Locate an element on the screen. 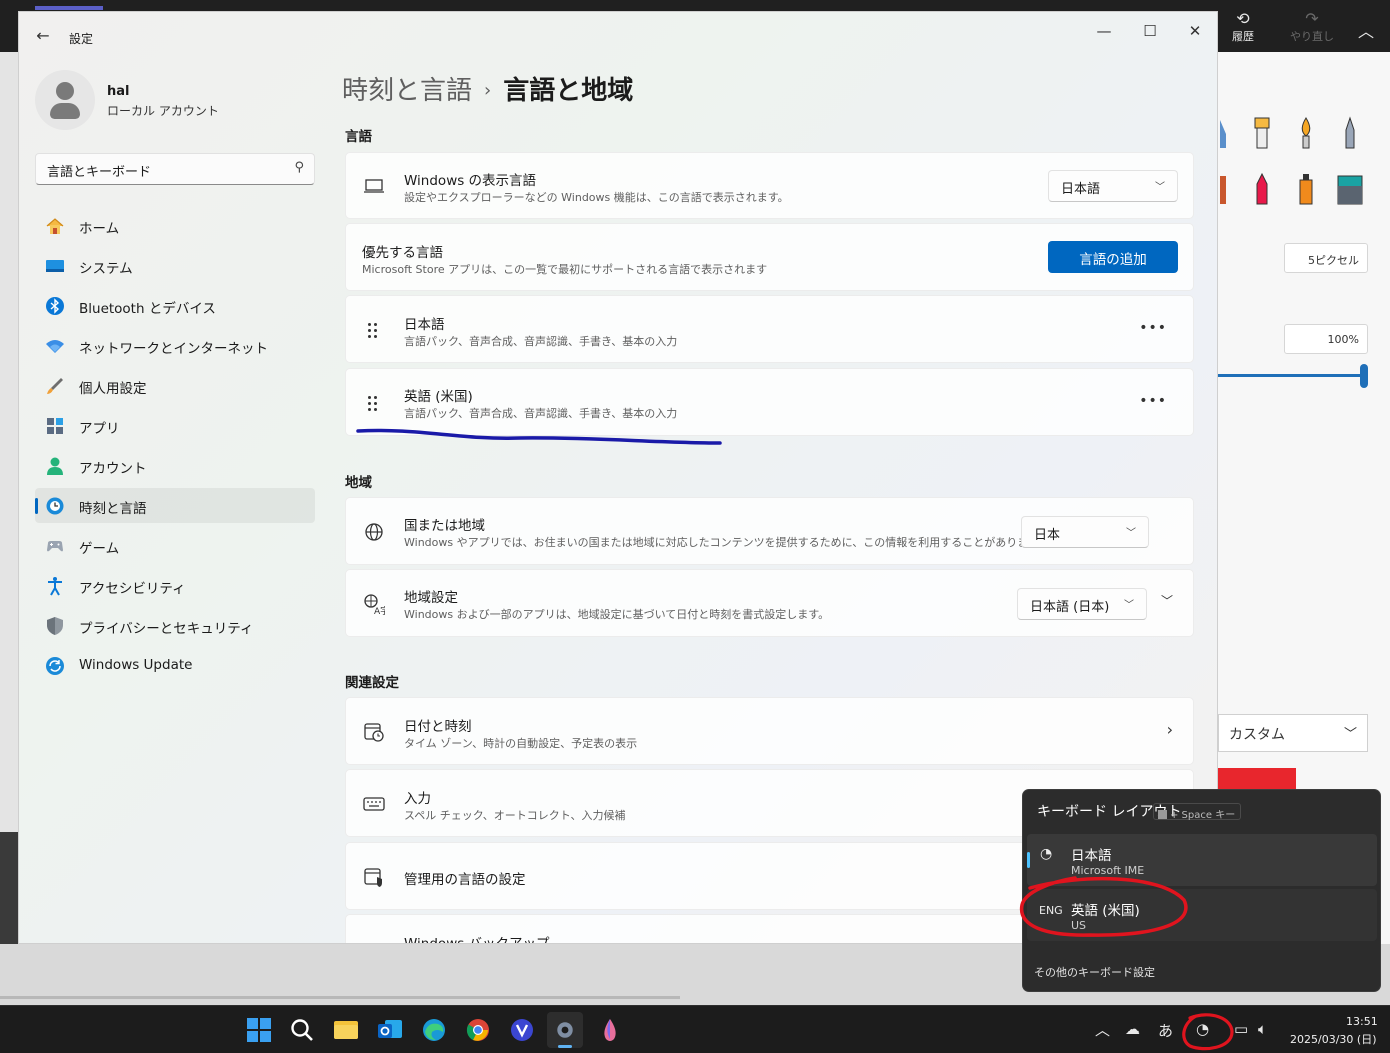  sidebar-item-accounts: アカウント is located at coordinates (175, 465).